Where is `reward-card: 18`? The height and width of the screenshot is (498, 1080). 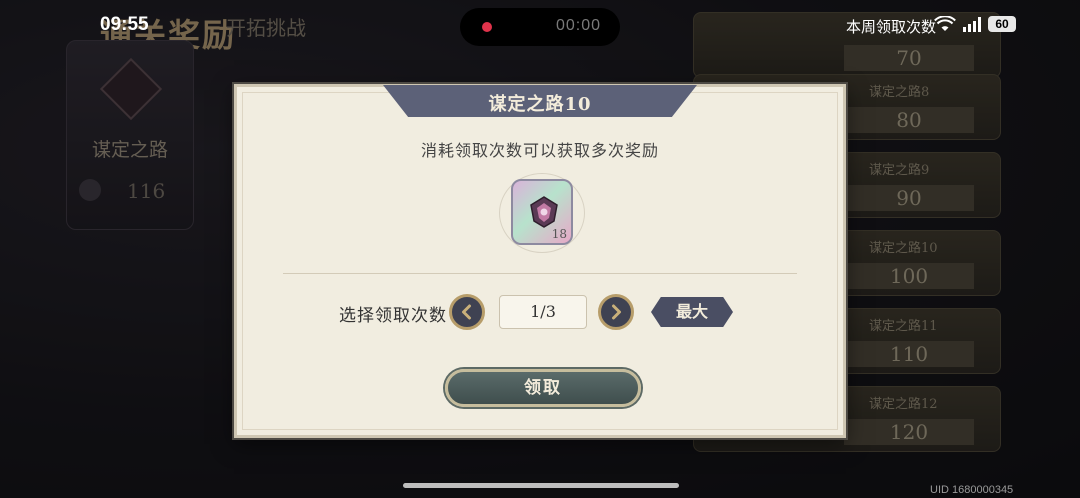 reward-card: 18 is located at coordinates (542, 212).